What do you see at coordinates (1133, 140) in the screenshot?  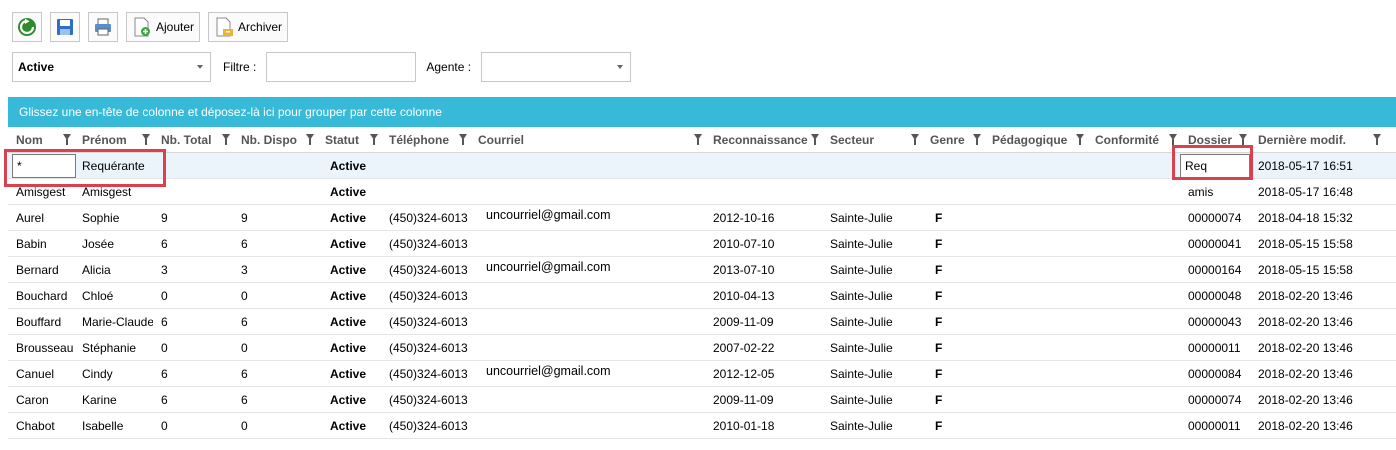 I see `column-header-conformite: Conformité` at bounding box center [1133, 140].